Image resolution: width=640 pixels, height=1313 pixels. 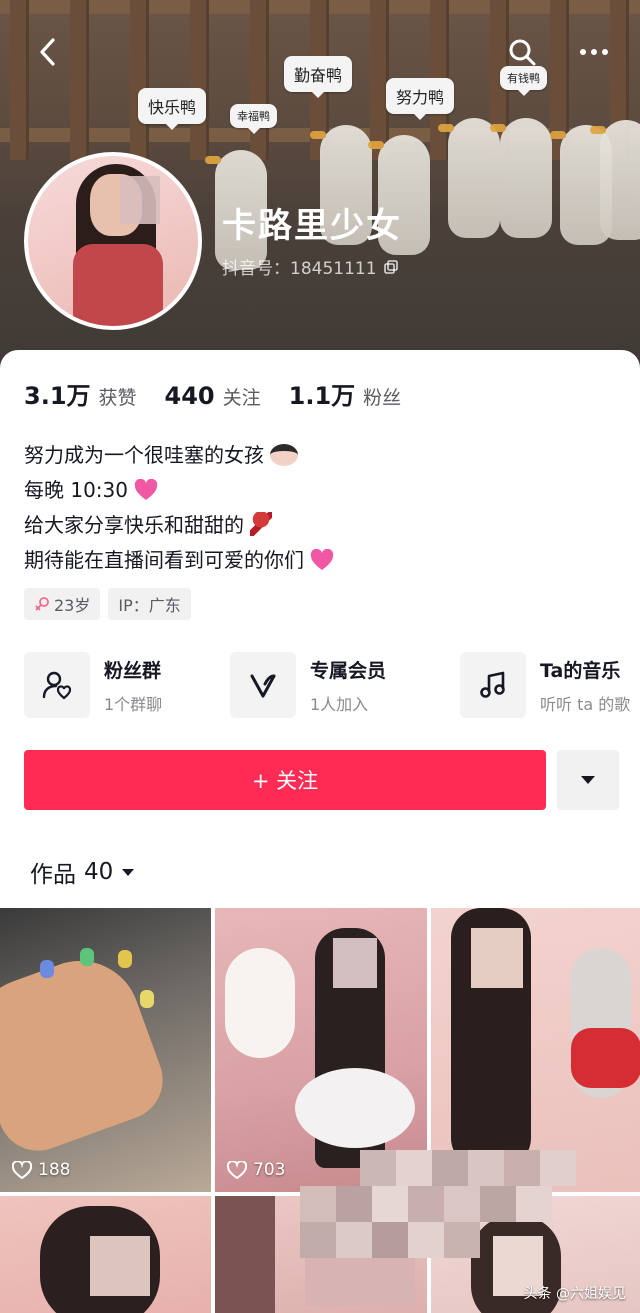 I want to click on stat-likes: 3.1万 获赞, so click(x=80, y=393).